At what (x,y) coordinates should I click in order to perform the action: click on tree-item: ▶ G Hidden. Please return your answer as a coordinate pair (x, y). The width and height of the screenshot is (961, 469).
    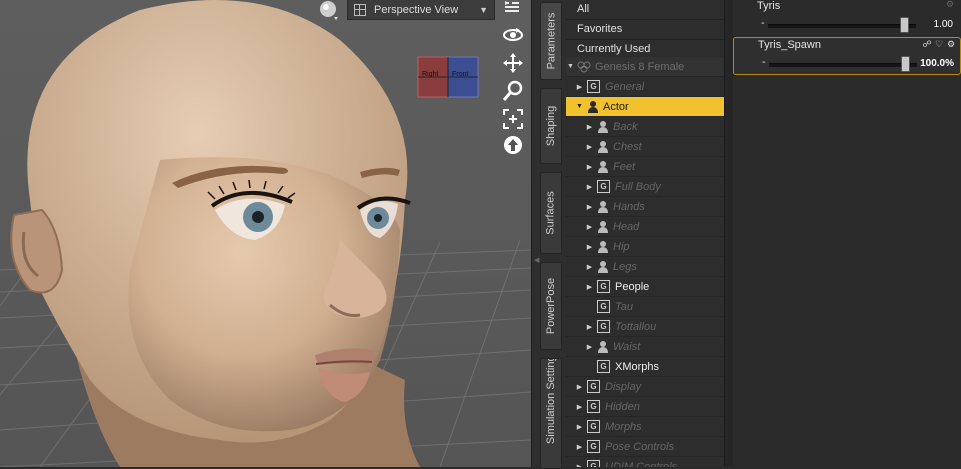
    Looking at the image, I should click on (645, 407).